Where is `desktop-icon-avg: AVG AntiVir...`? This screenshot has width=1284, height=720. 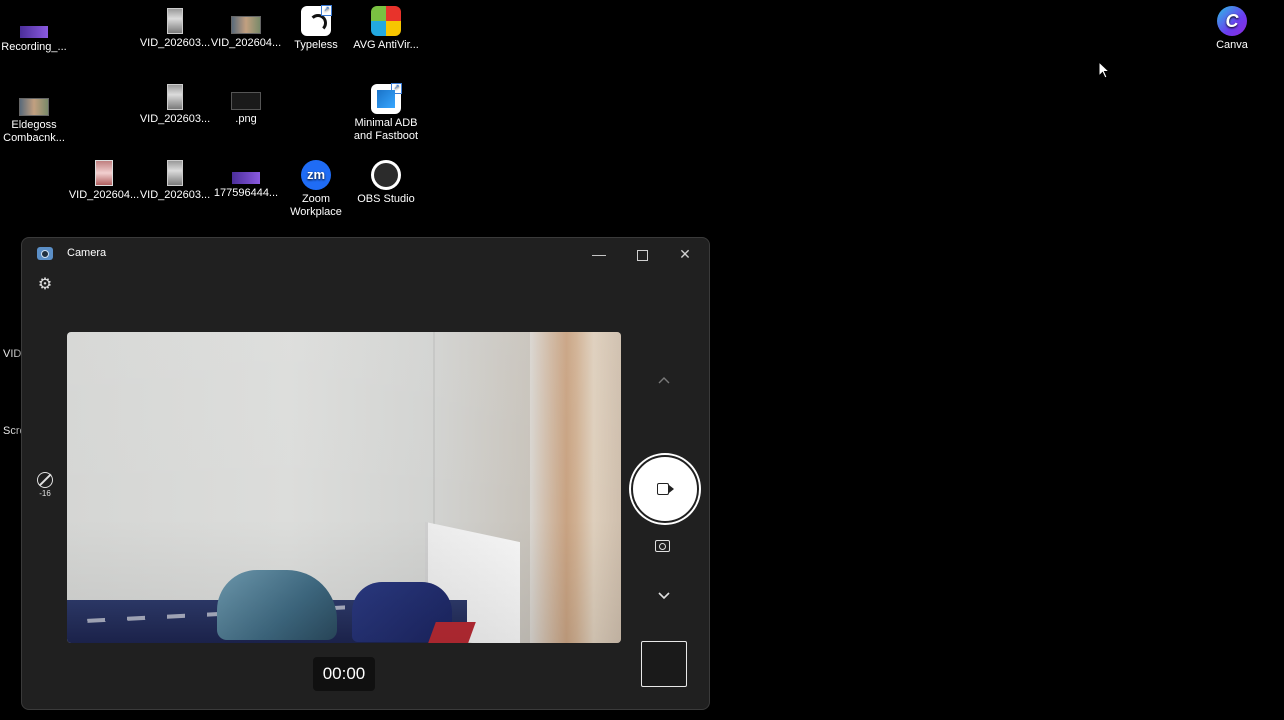
desktop-icon-avg: AVG AntiVir... is located at coordinates (386, 29).